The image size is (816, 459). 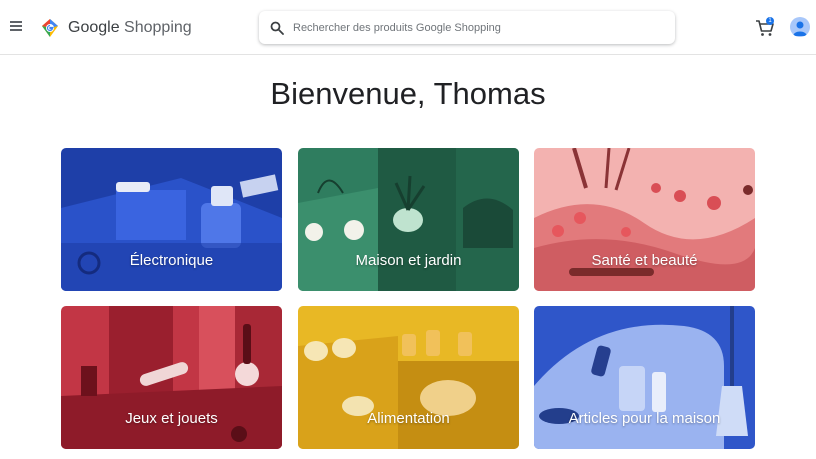 What do you see at coordinates (277, 28) in the screenshot?
I see `search-icon` at bounding box center [277, 28].